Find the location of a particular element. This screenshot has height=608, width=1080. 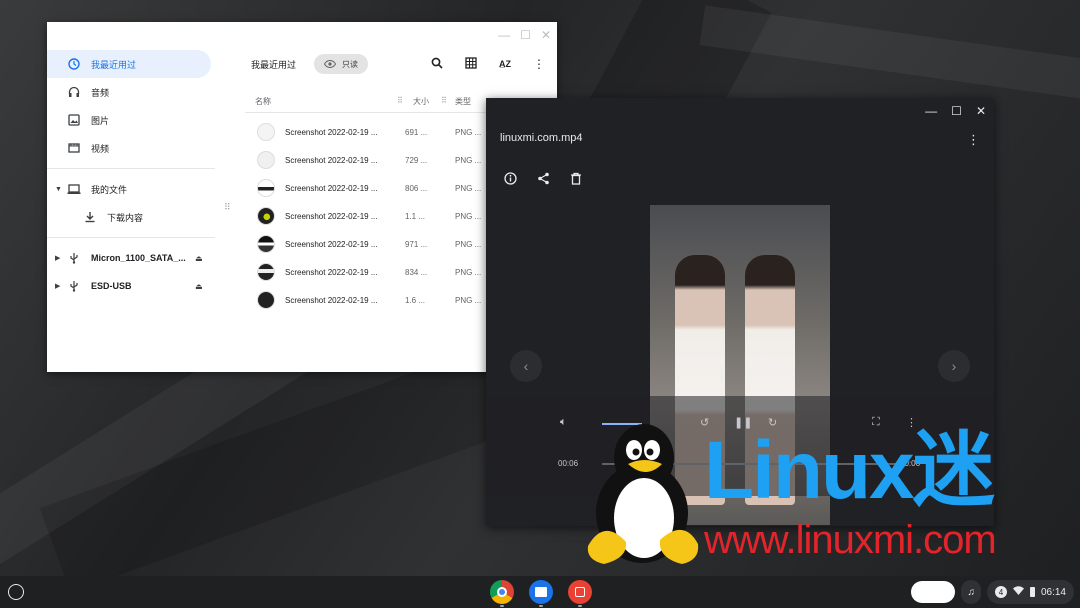

clock: 06:14 is located at coordinates (1053, 592).